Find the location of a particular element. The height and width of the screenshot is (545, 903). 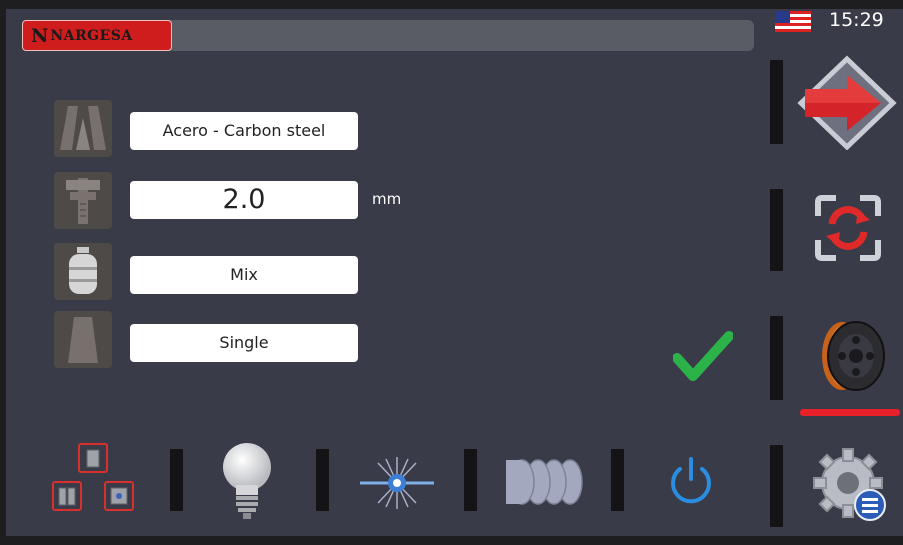

us-flag-icon is located at coordinates (793, 21).